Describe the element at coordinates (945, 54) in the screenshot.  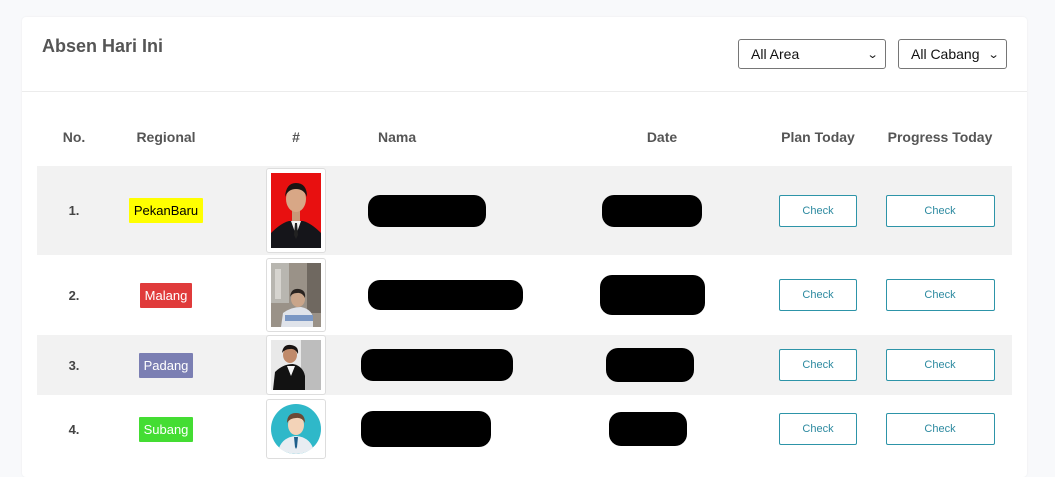
I see `cabang-select-value: All Cabang` at that location.